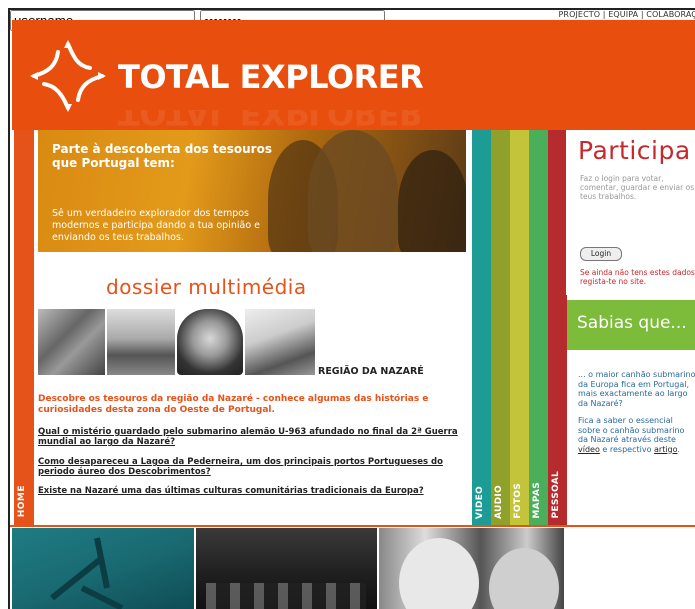 The width and height of the screenshot is (695, 609). I want to click on tab-pessoal: PESSOAL, so click(557, 327).